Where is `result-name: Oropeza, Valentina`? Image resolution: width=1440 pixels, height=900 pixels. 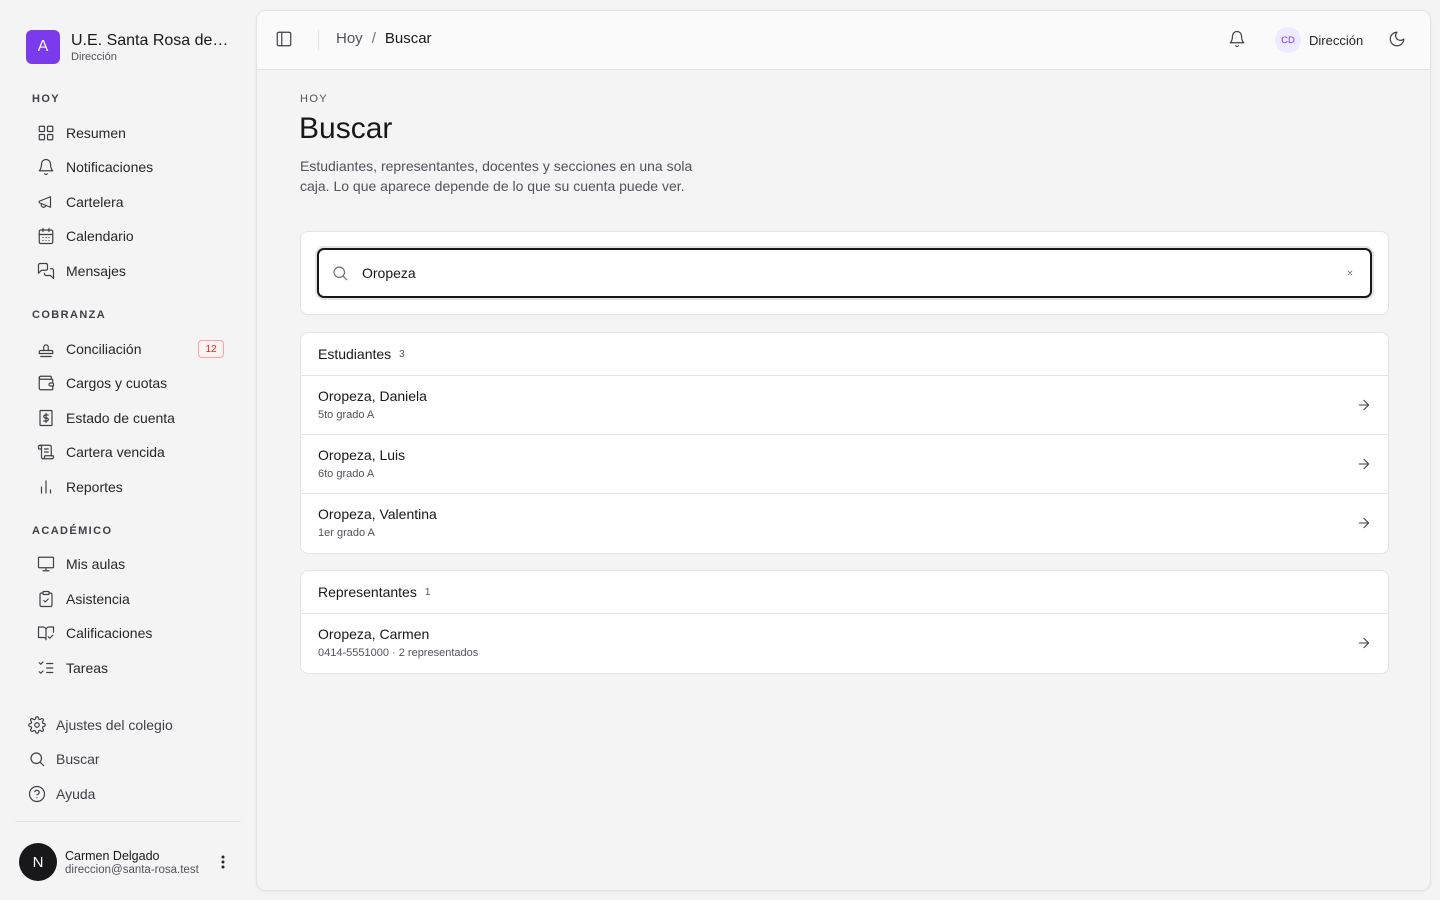
result-name: Oropeza, Valentina is located at coordinates (377, 514).